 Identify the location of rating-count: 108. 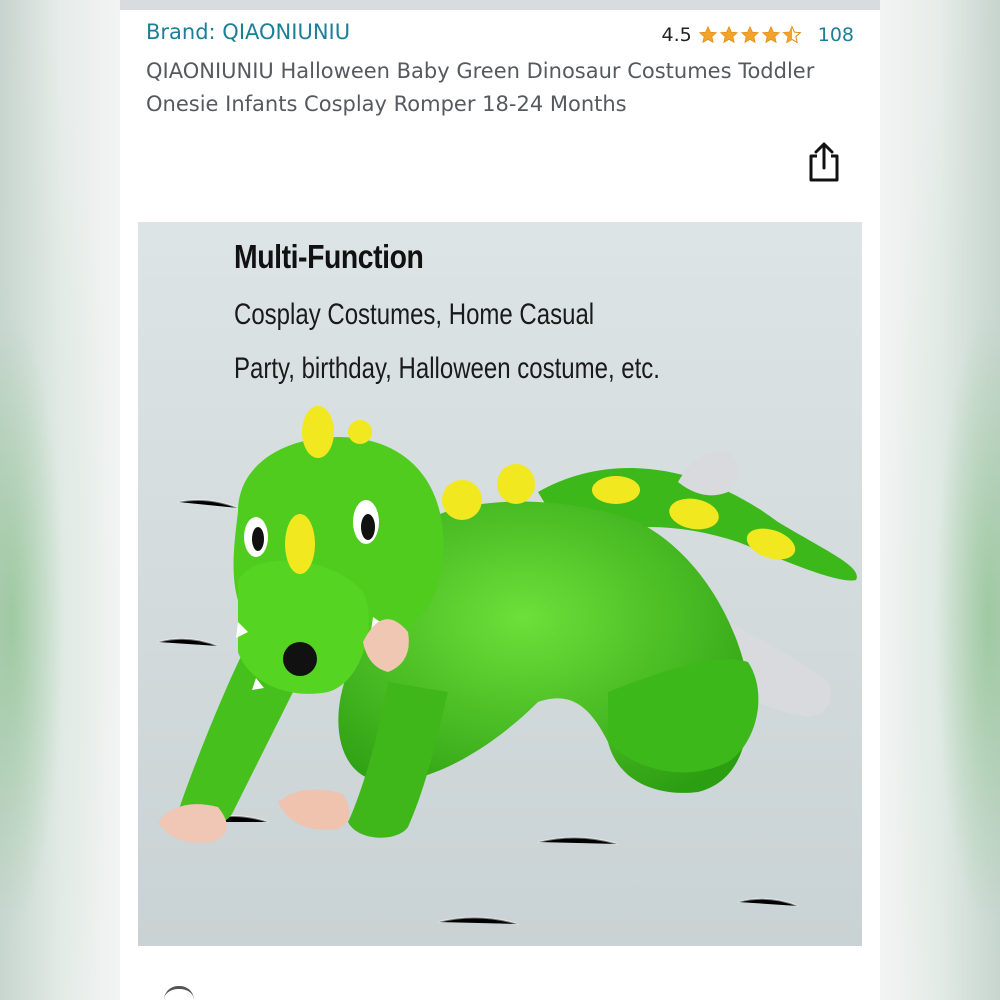
(836, 35).